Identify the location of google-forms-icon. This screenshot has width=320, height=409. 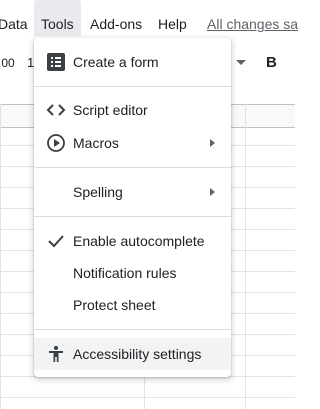
(56, 62).